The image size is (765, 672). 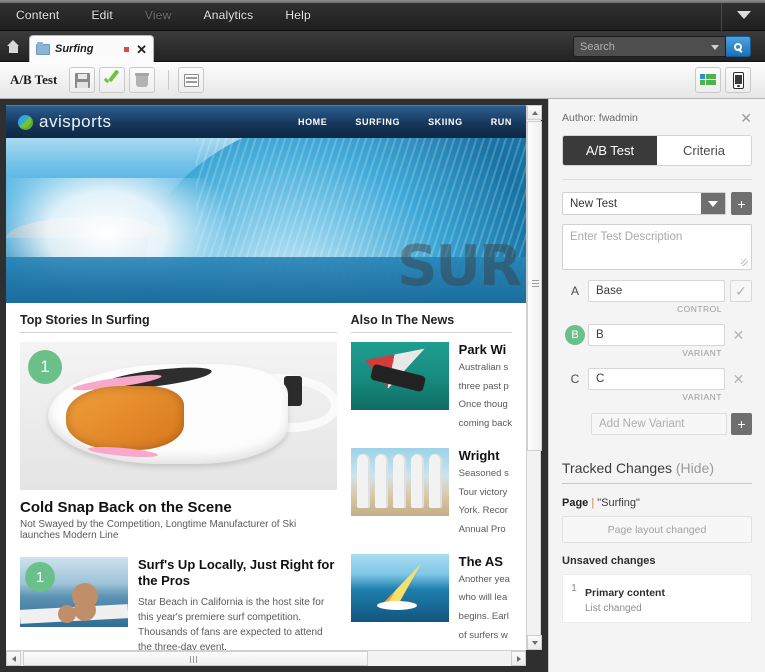 I want to click on variant-letter-b: B, so click(x=575, y=335).